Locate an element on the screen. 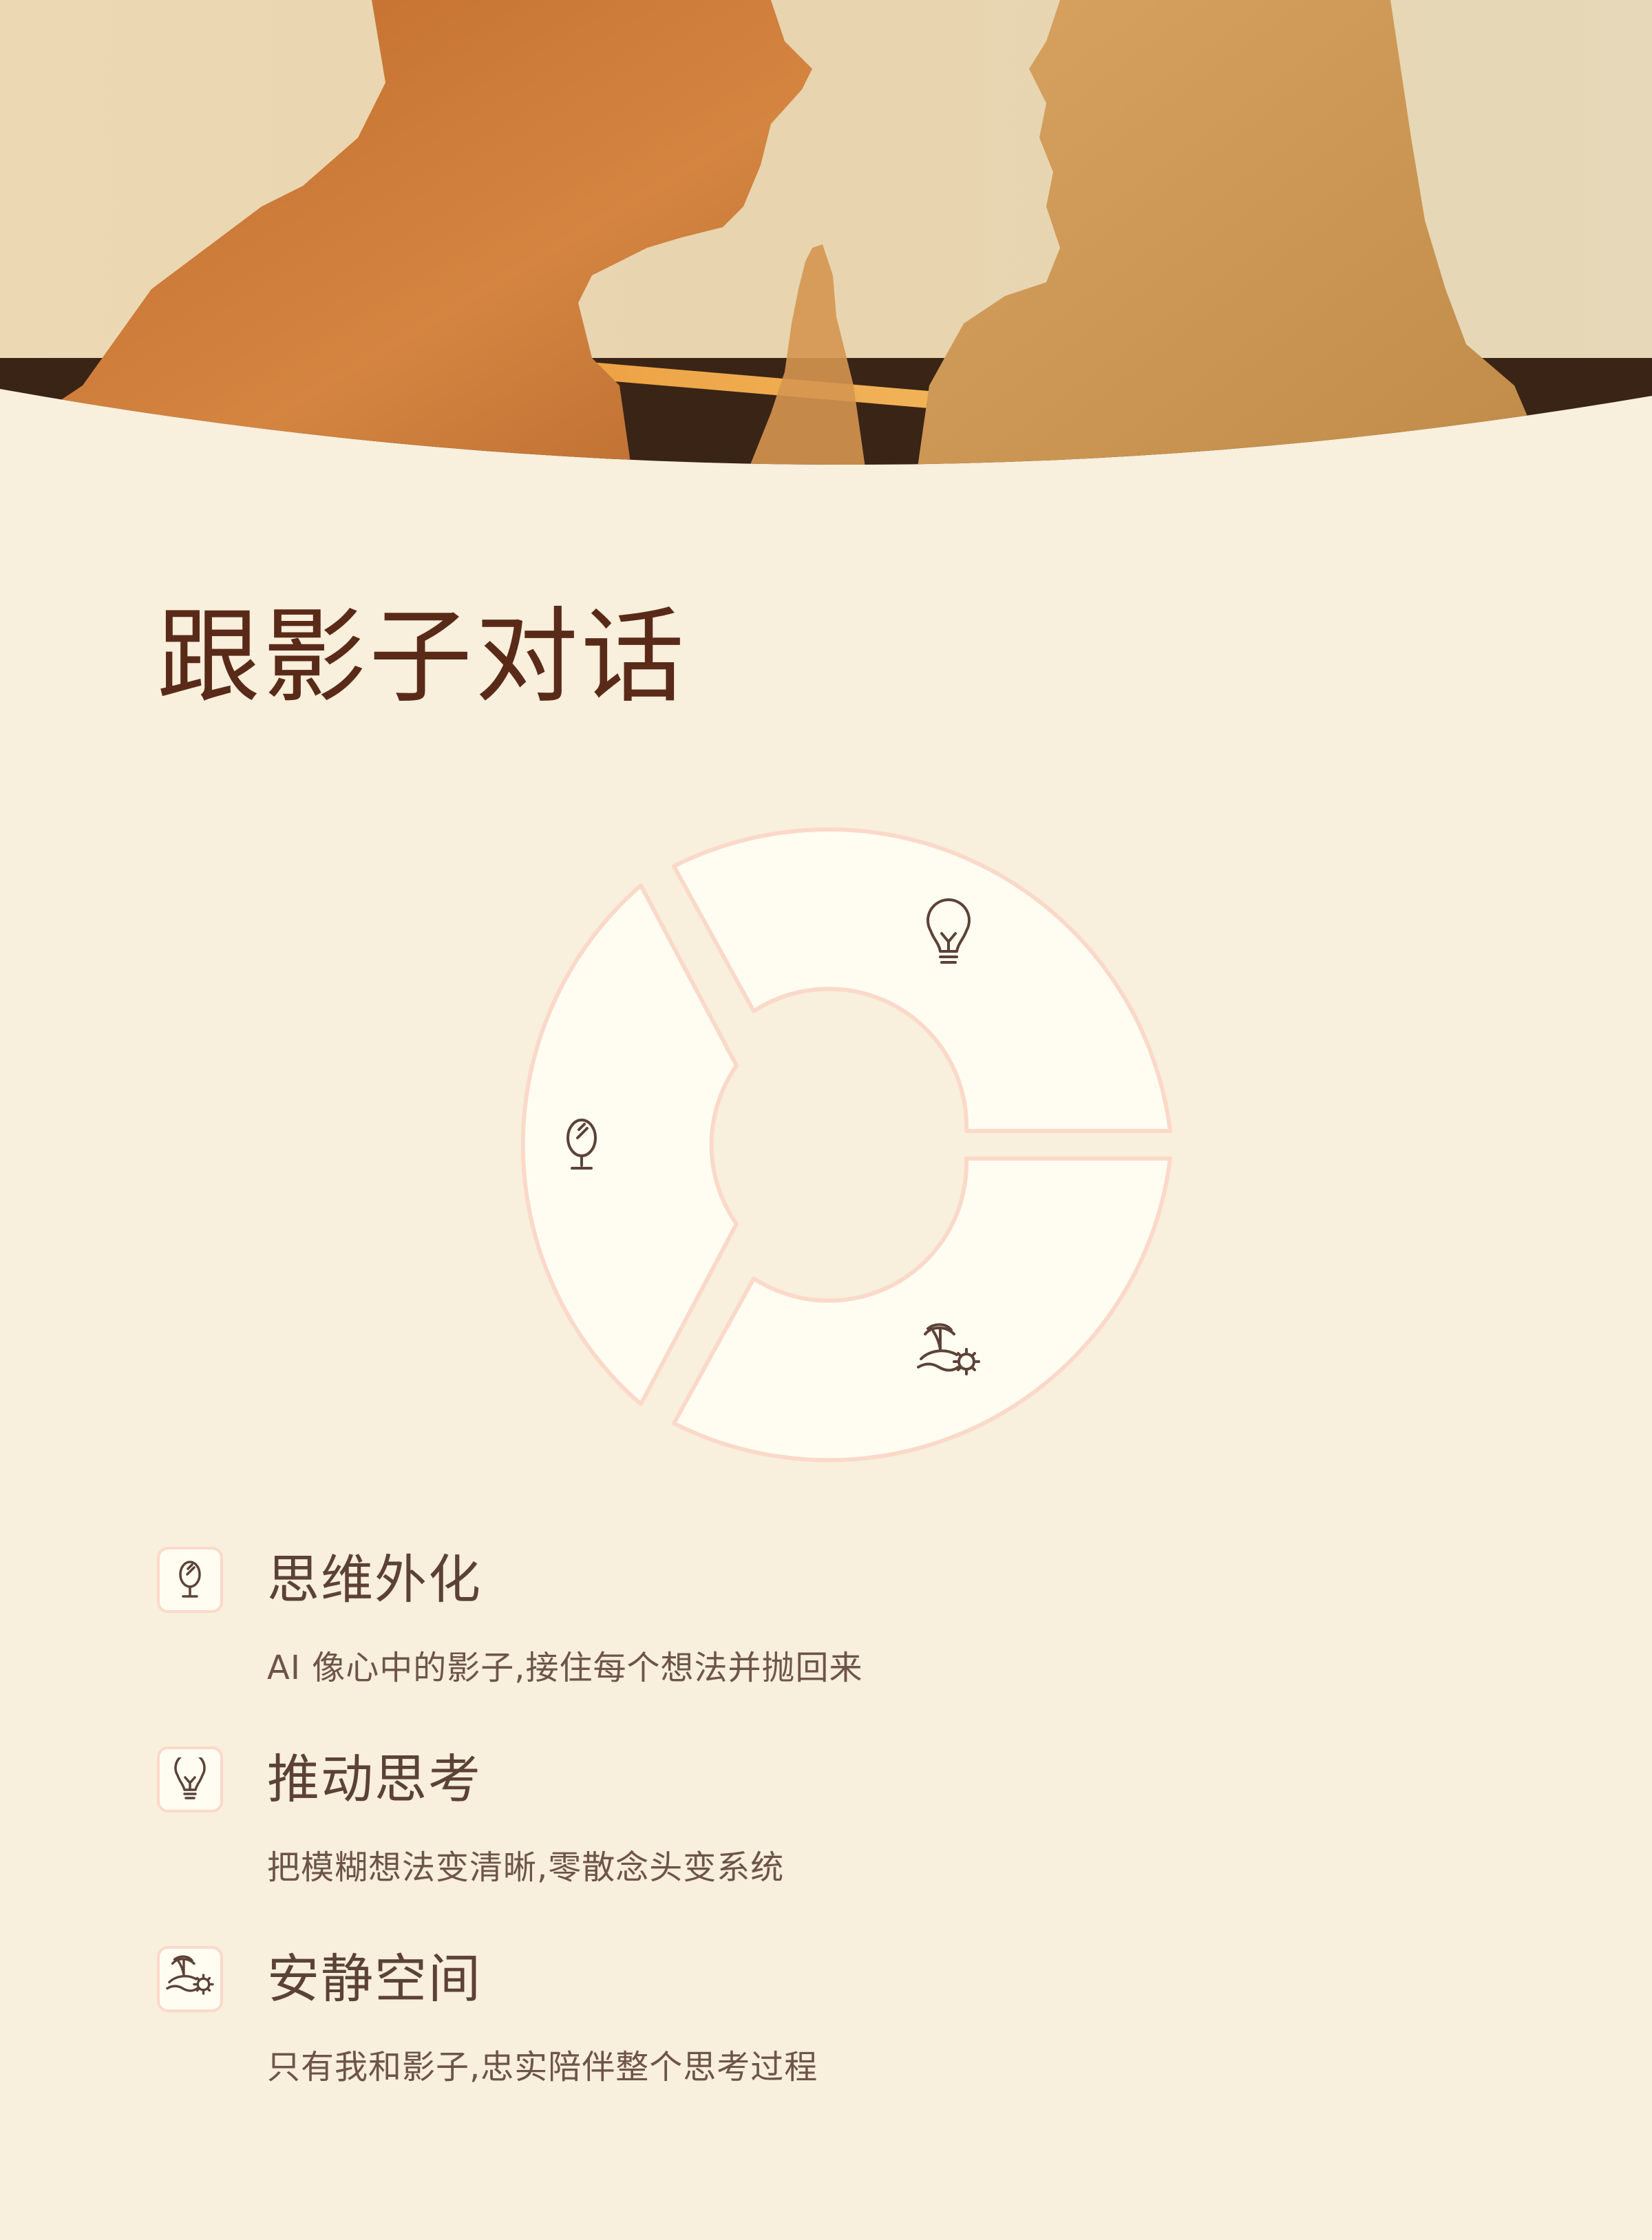 This screenshot has width=1652, height=2240. feature-title: 安静空间 is located at coordinates (374, 1978).